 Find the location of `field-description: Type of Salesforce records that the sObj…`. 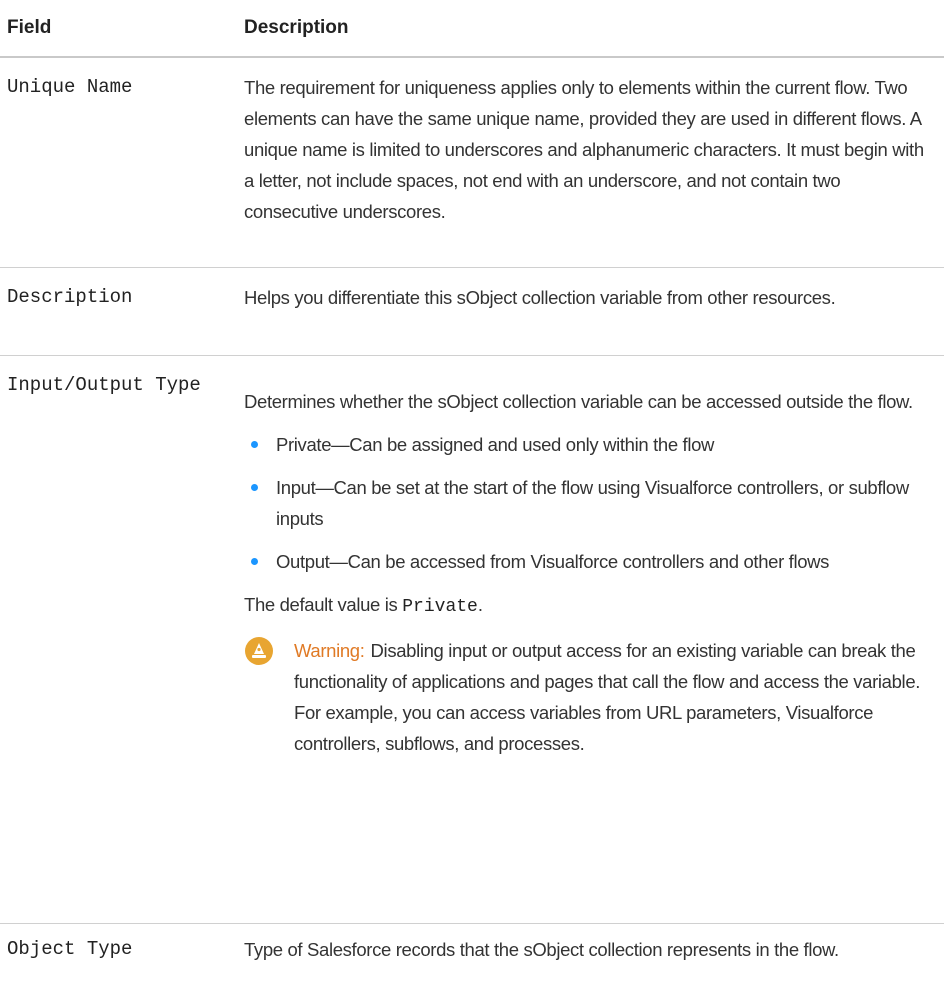

field-description: Type of Salesforce records that the sObj… is located at coordinates (594, 970).